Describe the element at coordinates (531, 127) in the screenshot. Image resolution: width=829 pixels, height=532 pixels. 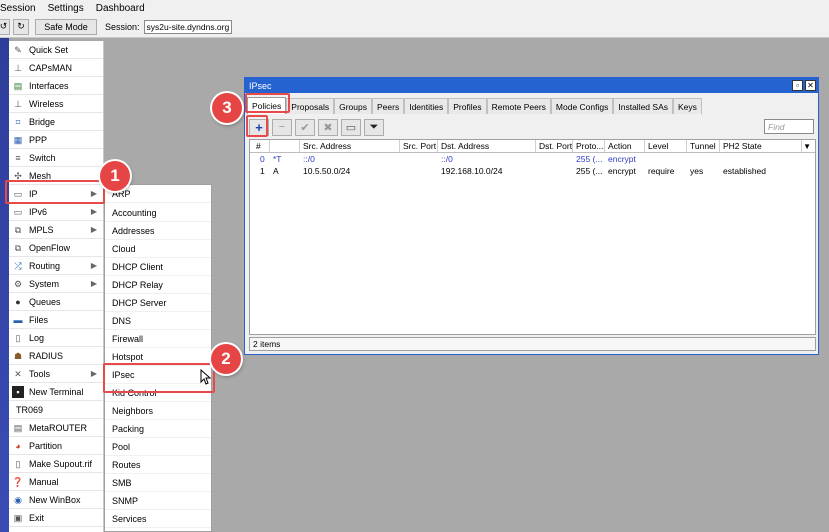
I see `window-toolbar: + − ✔ ✖ ▭ ⏷ Find` at that location.